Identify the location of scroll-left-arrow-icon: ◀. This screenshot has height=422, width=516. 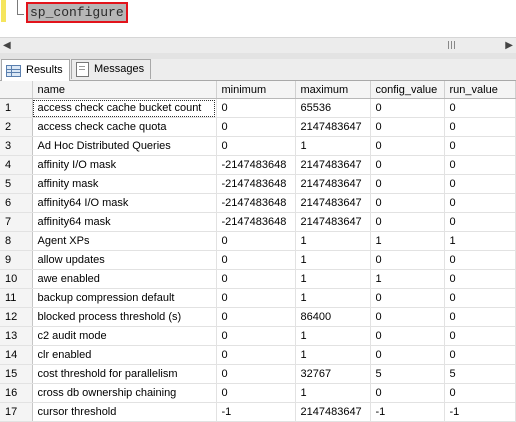
(7, 45).